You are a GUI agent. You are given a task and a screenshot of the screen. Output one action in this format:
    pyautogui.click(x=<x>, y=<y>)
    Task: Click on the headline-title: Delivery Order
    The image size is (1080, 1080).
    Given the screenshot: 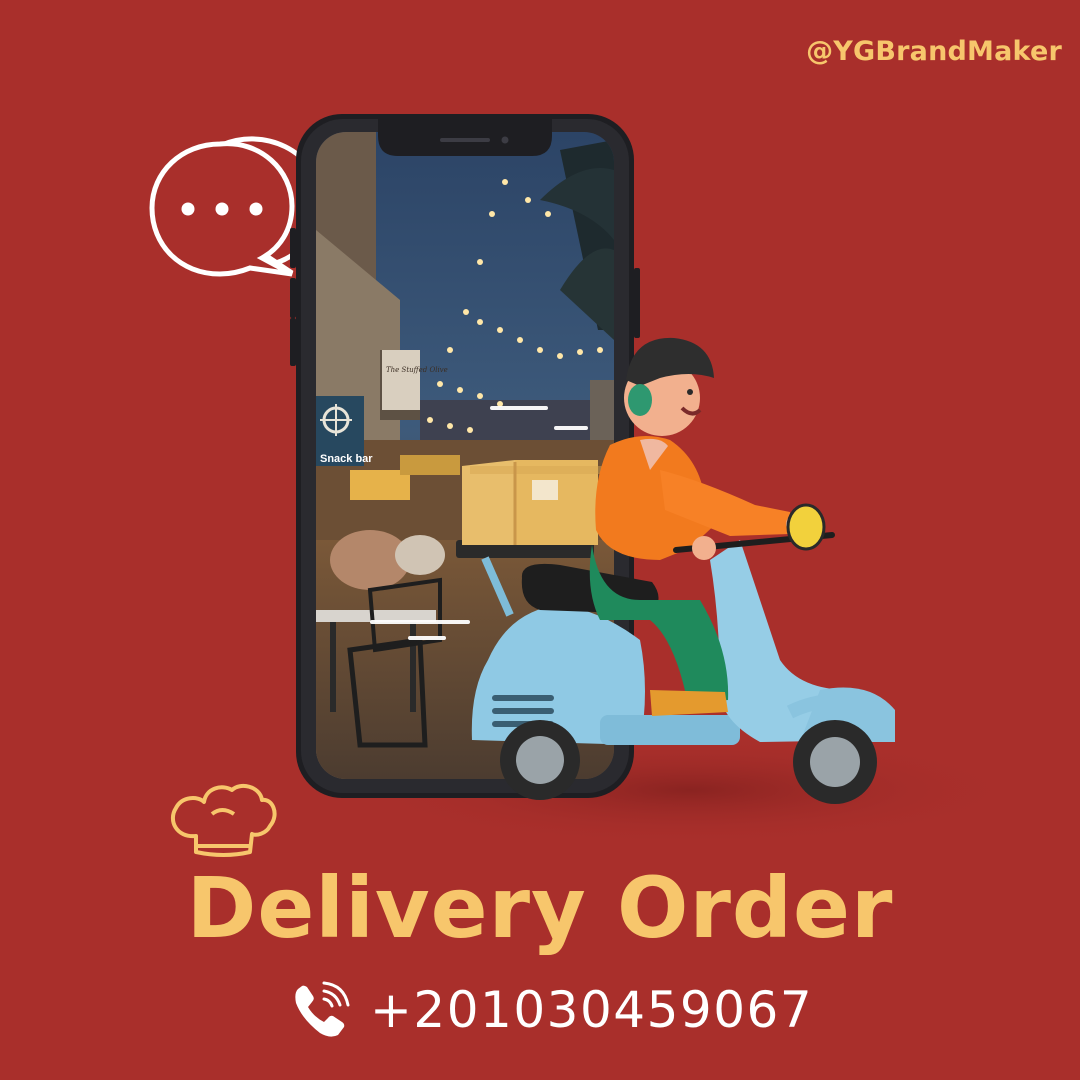 What is the action you would take?
    pyautogui.click(x=540, y=908)
    